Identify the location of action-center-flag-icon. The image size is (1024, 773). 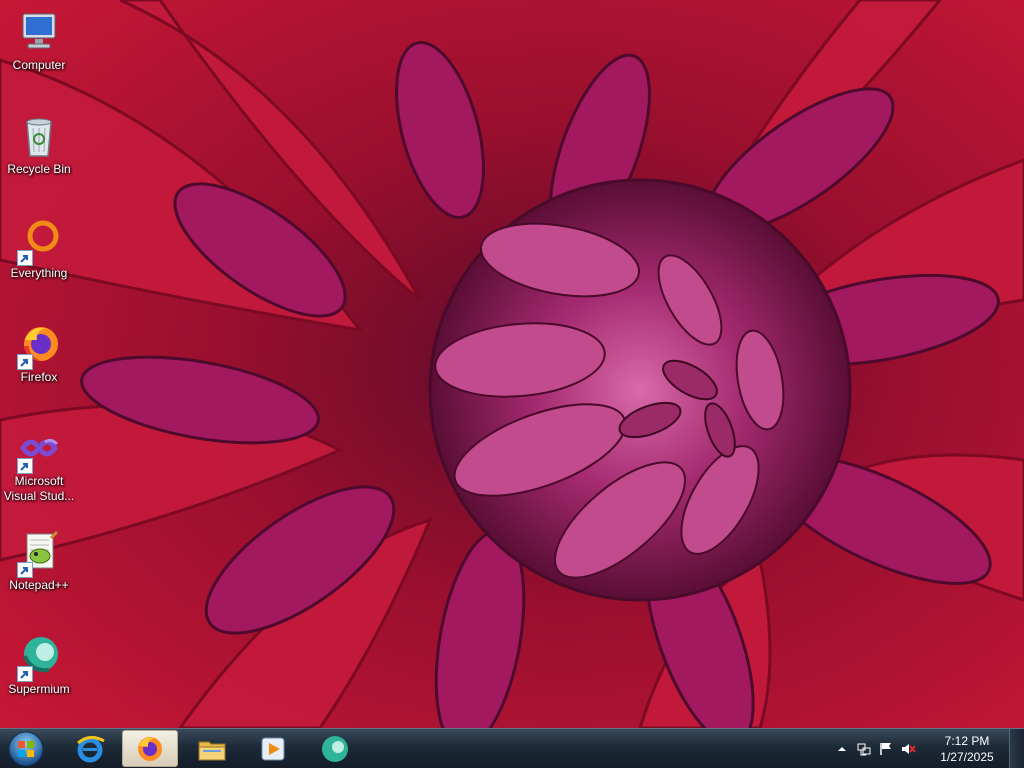
(886, 749).